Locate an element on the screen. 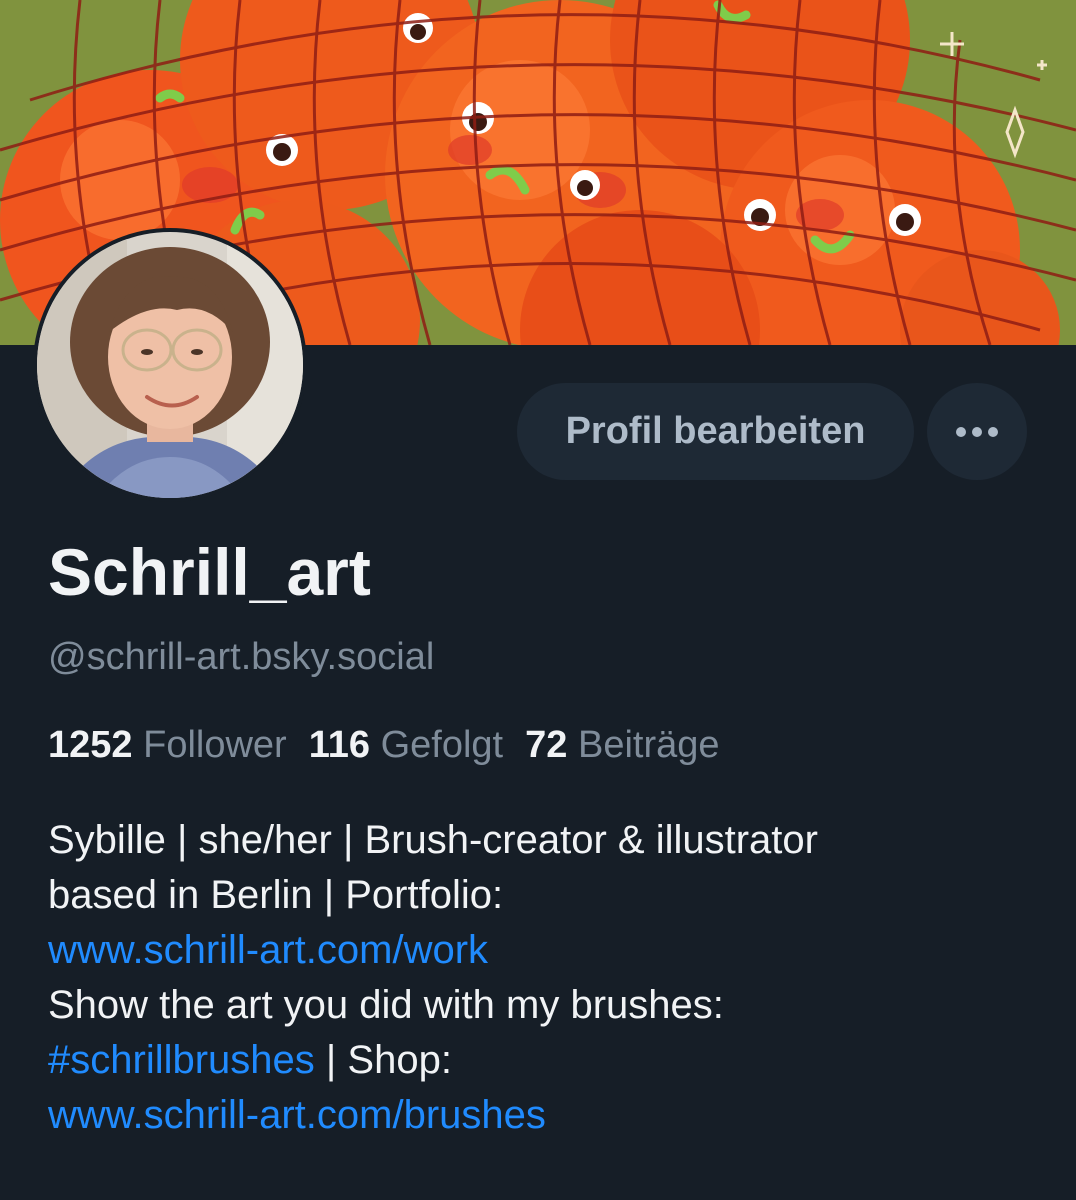  shop-link: www.schrill-art.com/brushes is located at coordinates (297, 1115).